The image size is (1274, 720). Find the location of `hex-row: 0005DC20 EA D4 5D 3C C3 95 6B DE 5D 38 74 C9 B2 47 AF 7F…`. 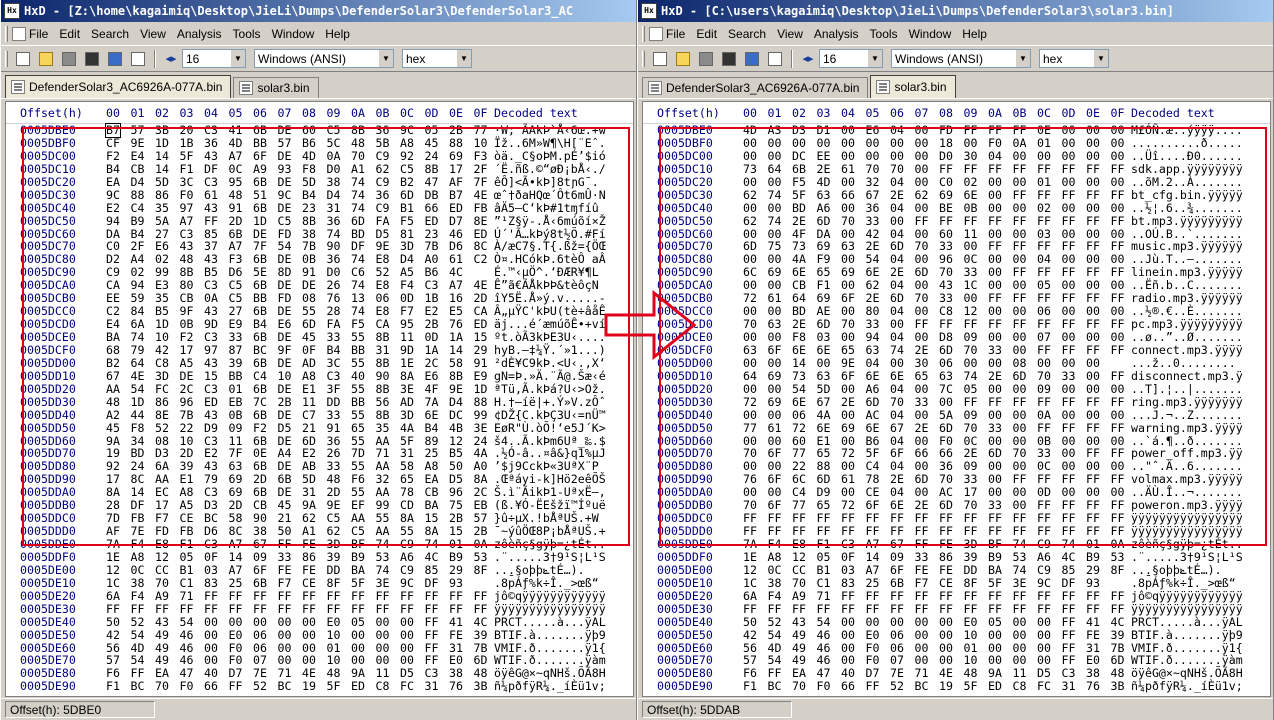

hex-row: 0005DC20 EA D4 5D 3C C3 95 6B DE 5D 38 74 C9 B2 47 AF 7F… is located at coordinates (319, 182).